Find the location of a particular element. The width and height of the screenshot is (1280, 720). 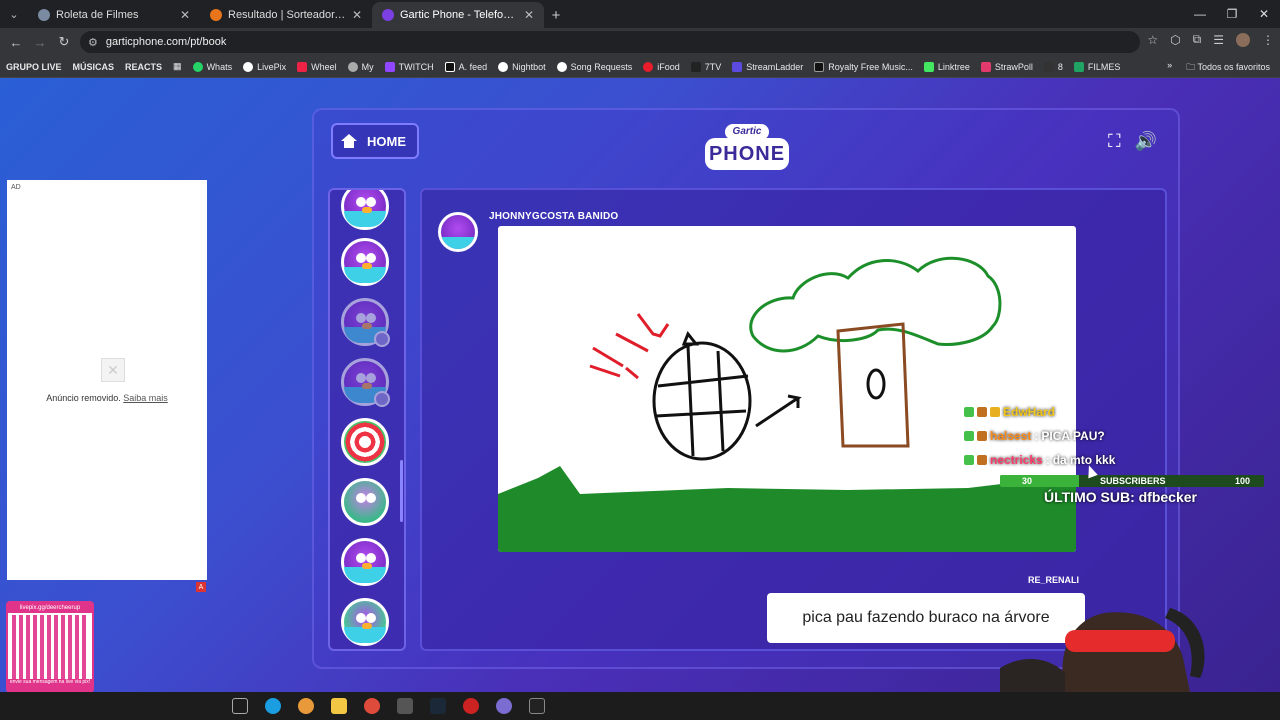

bookmark-item: Wheel is located at coordinates (317, 66).